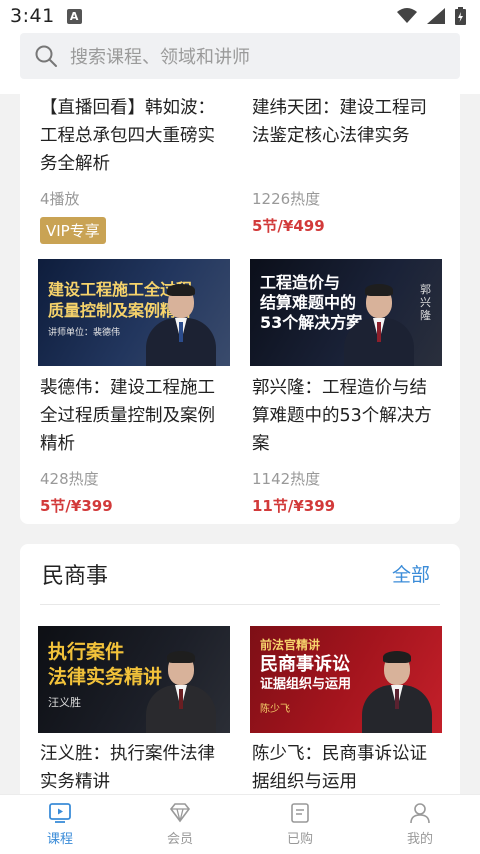 The height and width of the screenshot is (854, 480). I want to click on nav-label: 会员, so click(179, 839).